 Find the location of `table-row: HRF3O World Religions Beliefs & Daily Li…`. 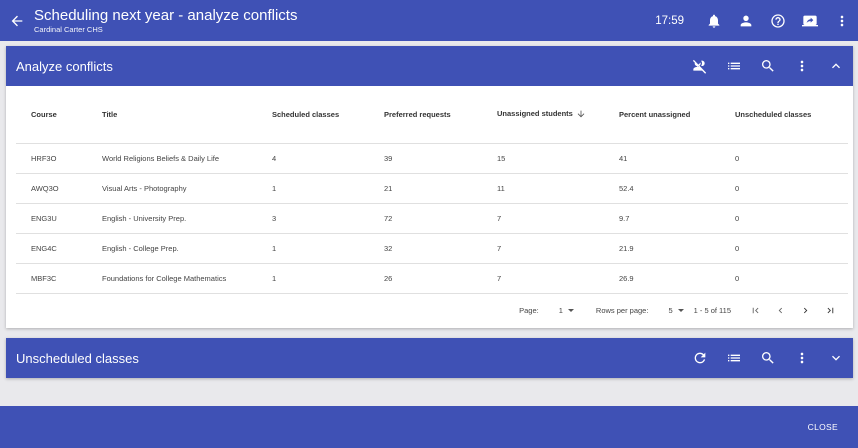

table-row: HRF3O World Religions Beliefs & Daily Li… is located at coordinates (432, 158).